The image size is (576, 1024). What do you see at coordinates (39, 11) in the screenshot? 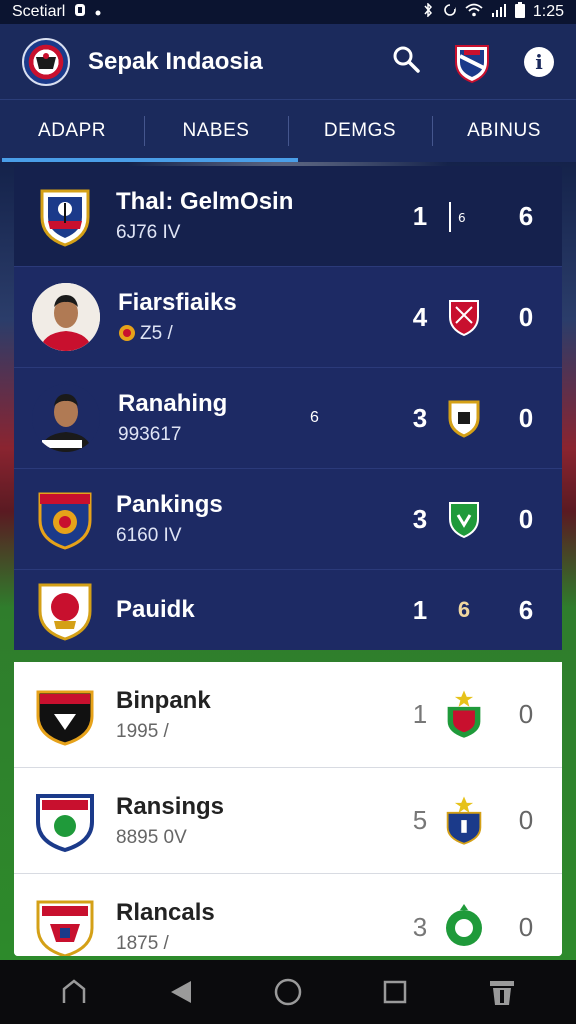
I see `carrier-label: Scetiarl` at bounding box center [39, 11].